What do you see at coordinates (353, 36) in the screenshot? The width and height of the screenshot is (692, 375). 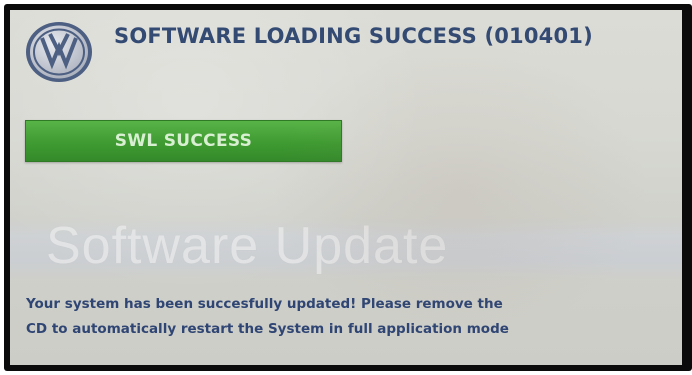 I see `page-title: SOFTWARE LOADING SUCCESS (010401)` at bounding box center [353, 36].